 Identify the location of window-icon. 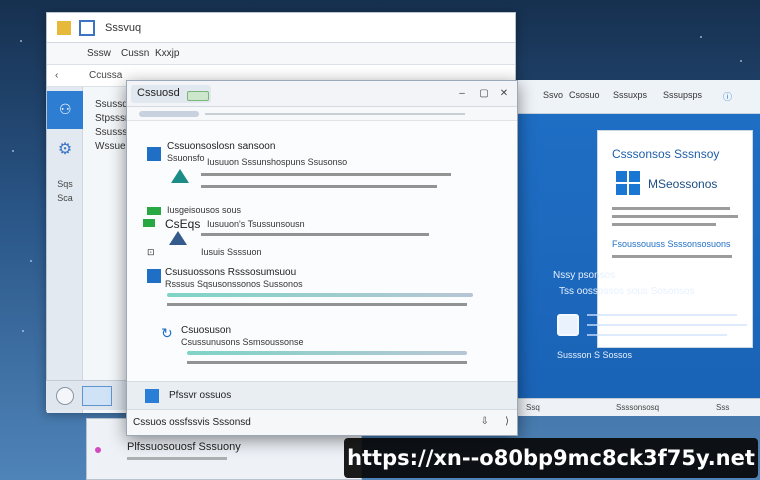
(87, 28).